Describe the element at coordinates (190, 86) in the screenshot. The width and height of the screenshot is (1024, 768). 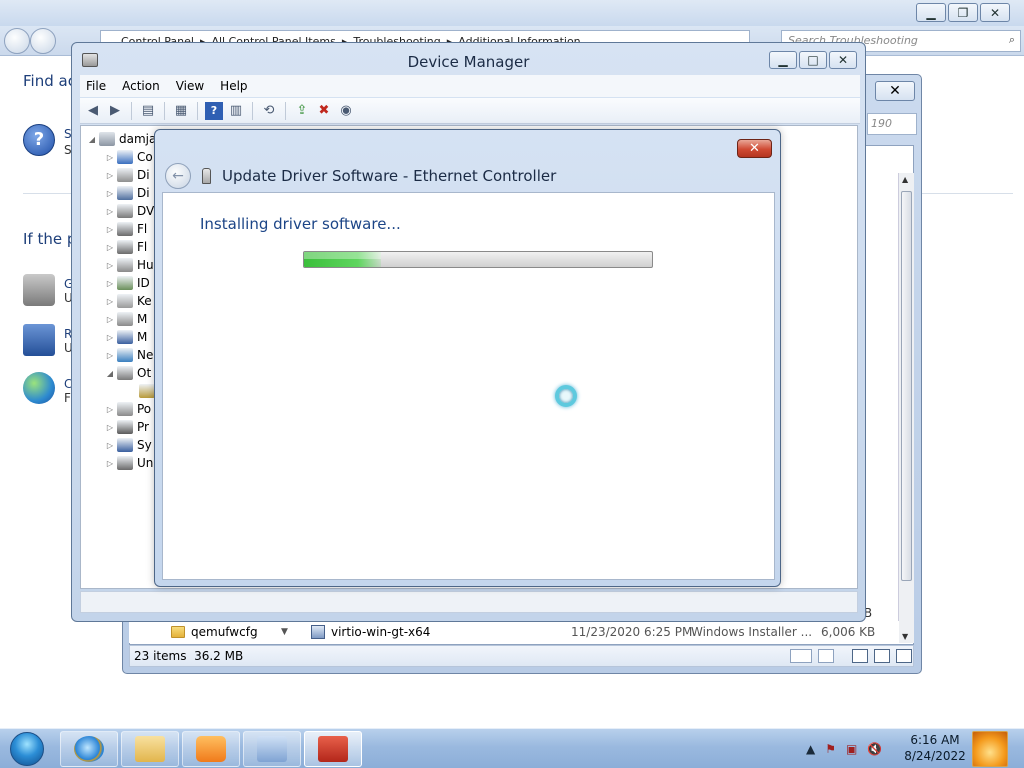
I see `menu-view: View` at that location.